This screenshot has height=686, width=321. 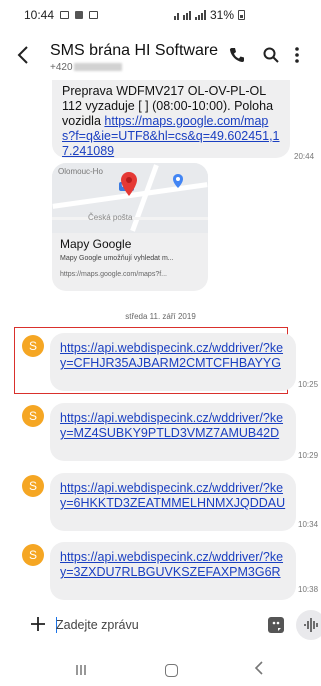 I want to click on status-left: 10:44, so click(x=61, y=15).